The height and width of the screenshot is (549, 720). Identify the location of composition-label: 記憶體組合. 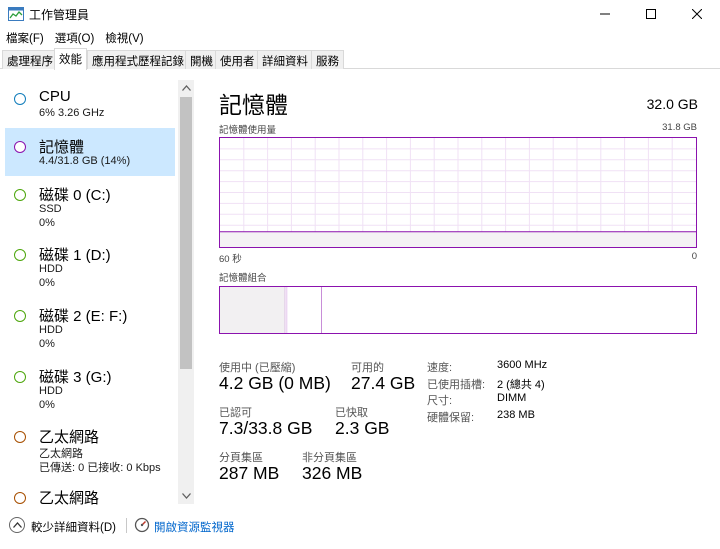
(243, 278).